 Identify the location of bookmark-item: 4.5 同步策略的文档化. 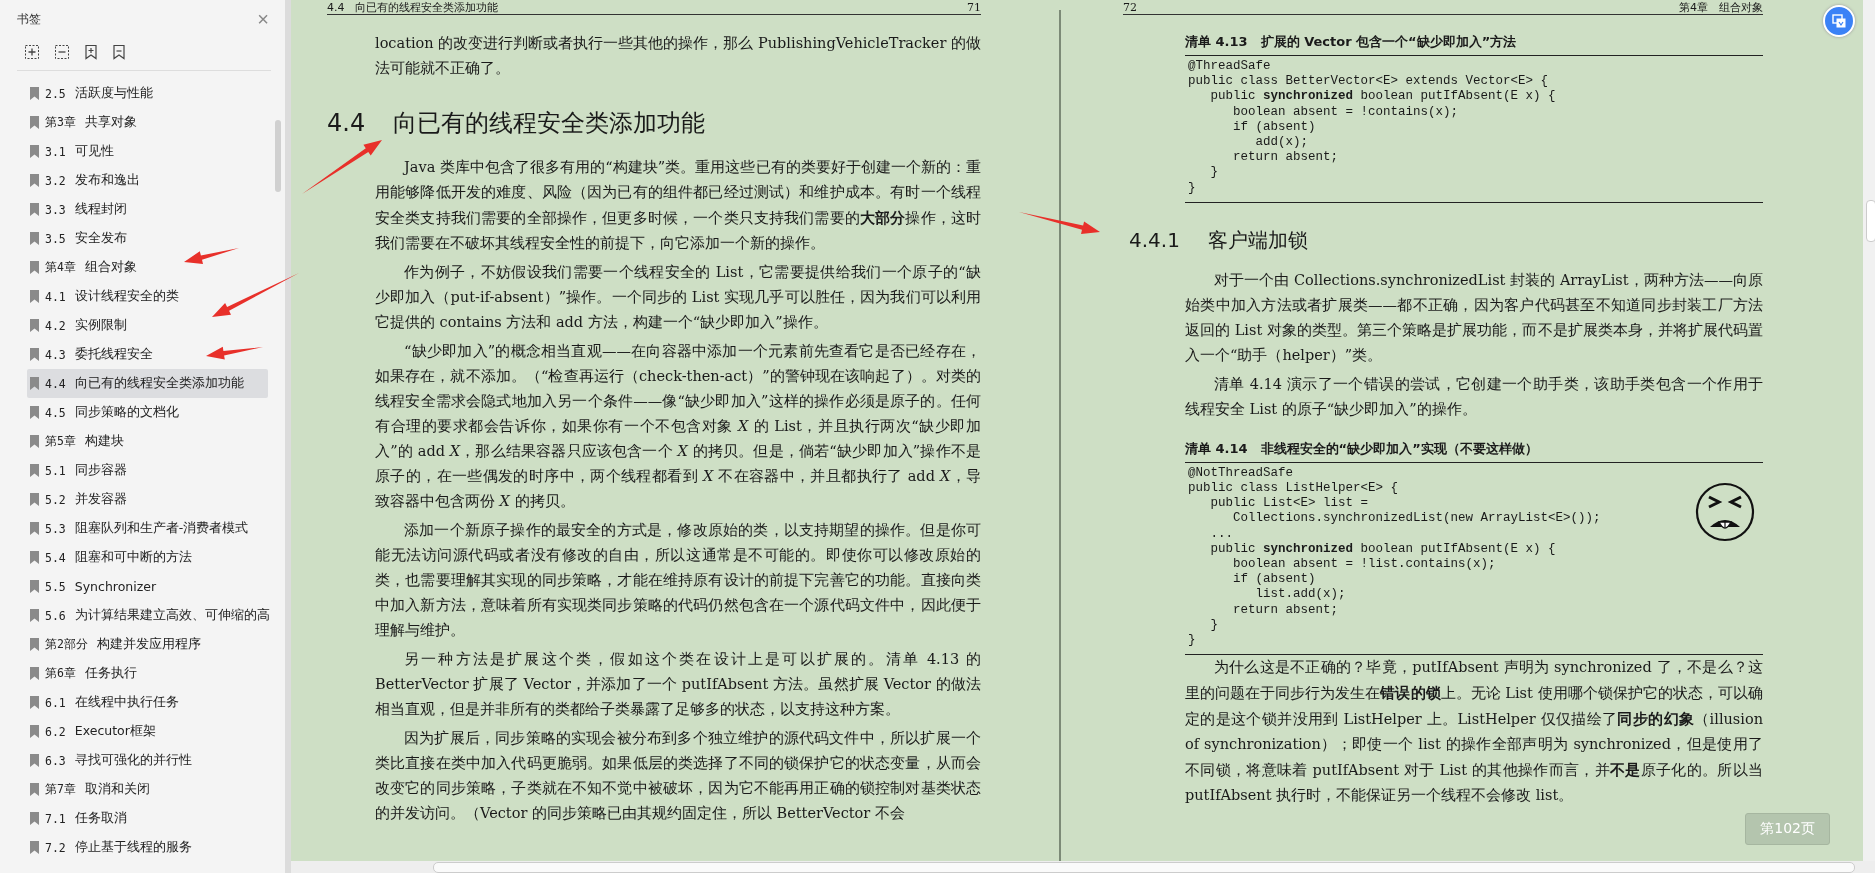
(147, 412).